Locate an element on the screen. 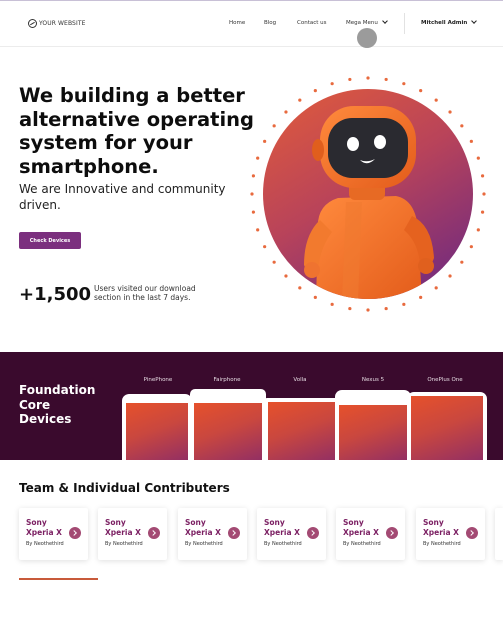 Image resolution: width=503 pixels, height=631 pixels. device-phone-fairphone is located at coordinates (228, 424).